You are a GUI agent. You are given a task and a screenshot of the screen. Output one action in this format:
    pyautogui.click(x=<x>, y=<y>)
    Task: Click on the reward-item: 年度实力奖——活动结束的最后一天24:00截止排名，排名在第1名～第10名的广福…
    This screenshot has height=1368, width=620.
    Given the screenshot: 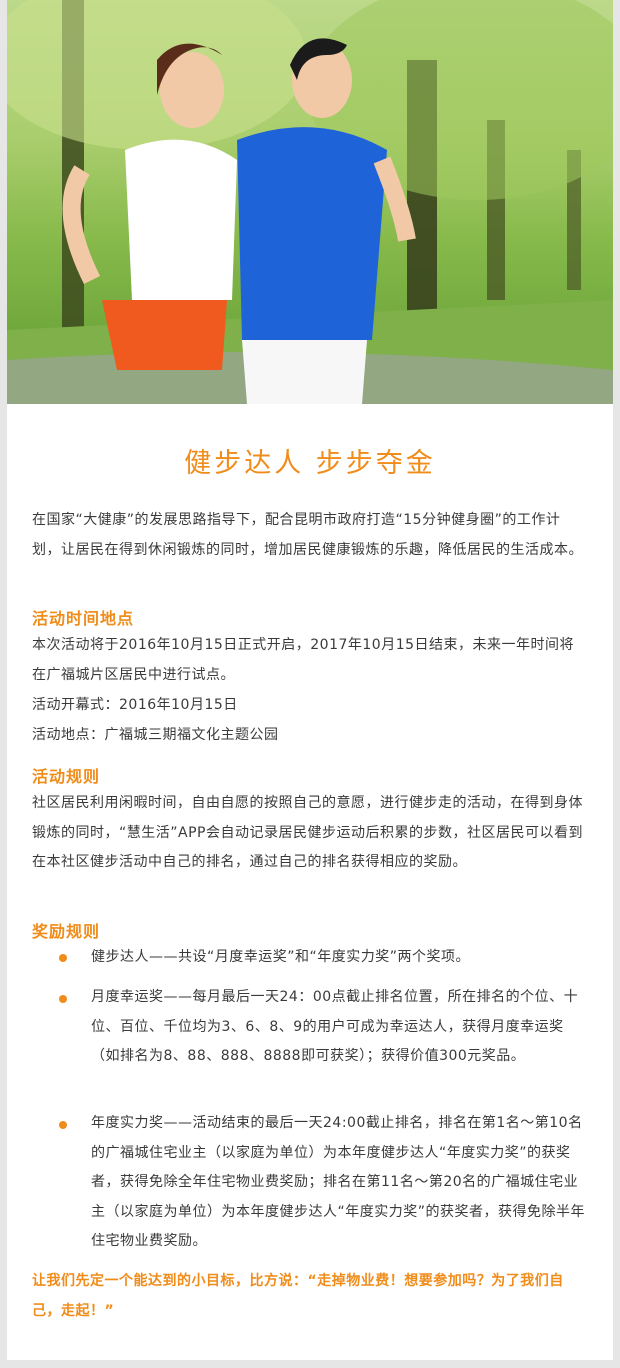 What is the action you would take?
    pyautogui.click(x=338, y=1182)
    